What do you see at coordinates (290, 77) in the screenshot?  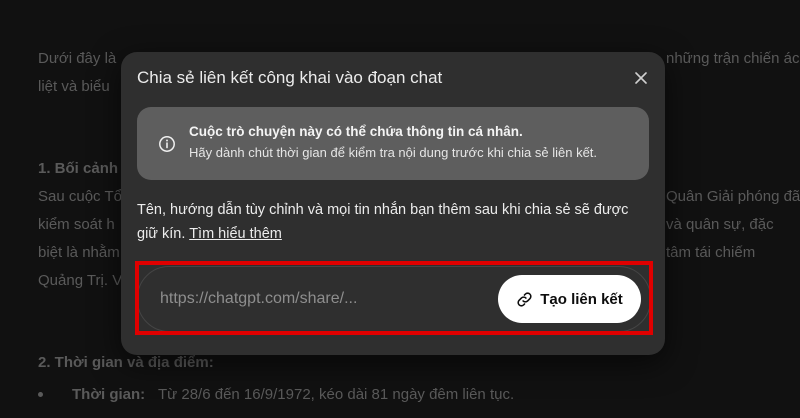 I see `dialog-title: Chia sẻ liên kết công khai vào đoạn chat` at bounding box center [290, 77].